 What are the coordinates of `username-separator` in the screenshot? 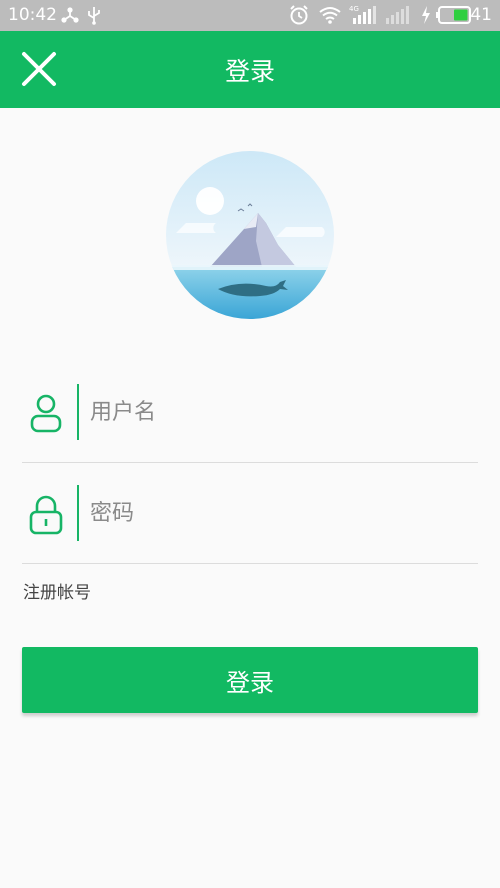 It's located at (78, 412).